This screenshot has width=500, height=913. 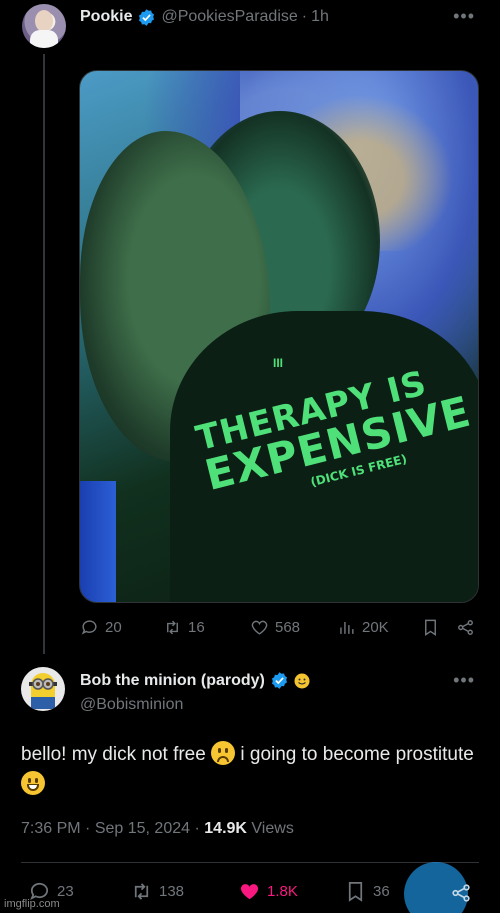 I want to click on views-button: 20K, so click(x=363, y=627).